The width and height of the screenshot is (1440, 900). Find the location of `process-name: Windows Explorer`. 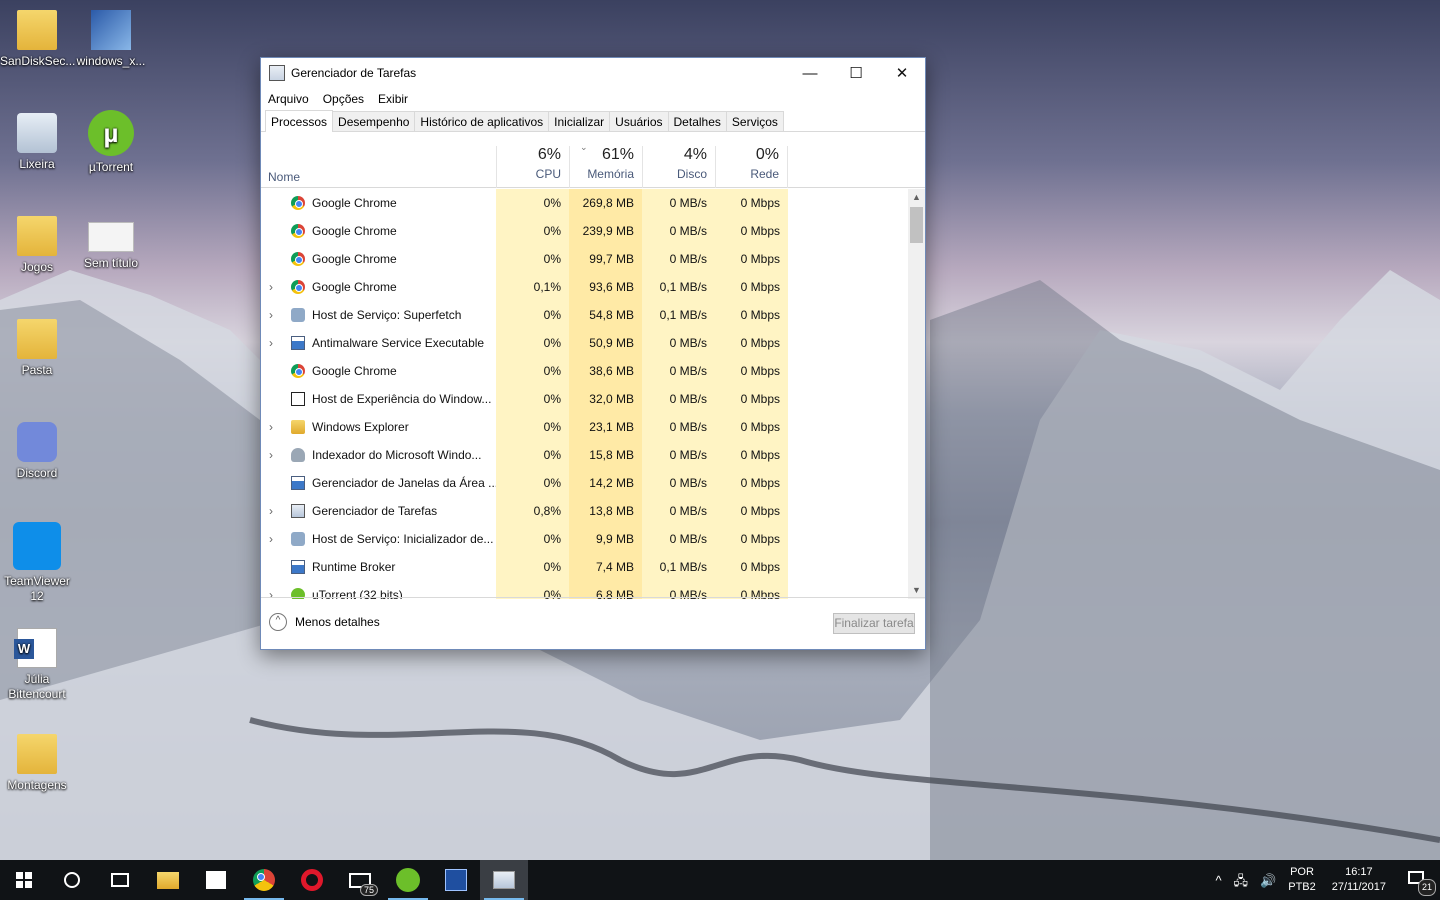

process-name: Windows Explorer is located at coordinates (360, 427).